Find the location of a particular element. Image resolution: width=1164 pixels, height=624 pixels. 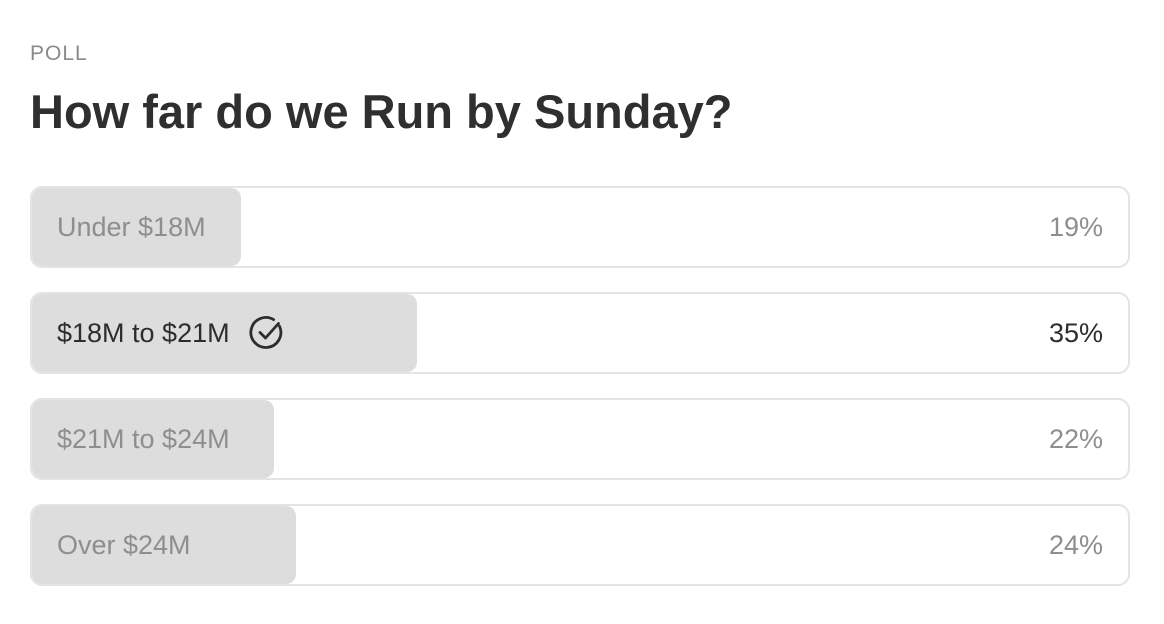

option-percent: 22% is located at coordinates (1075, 438).